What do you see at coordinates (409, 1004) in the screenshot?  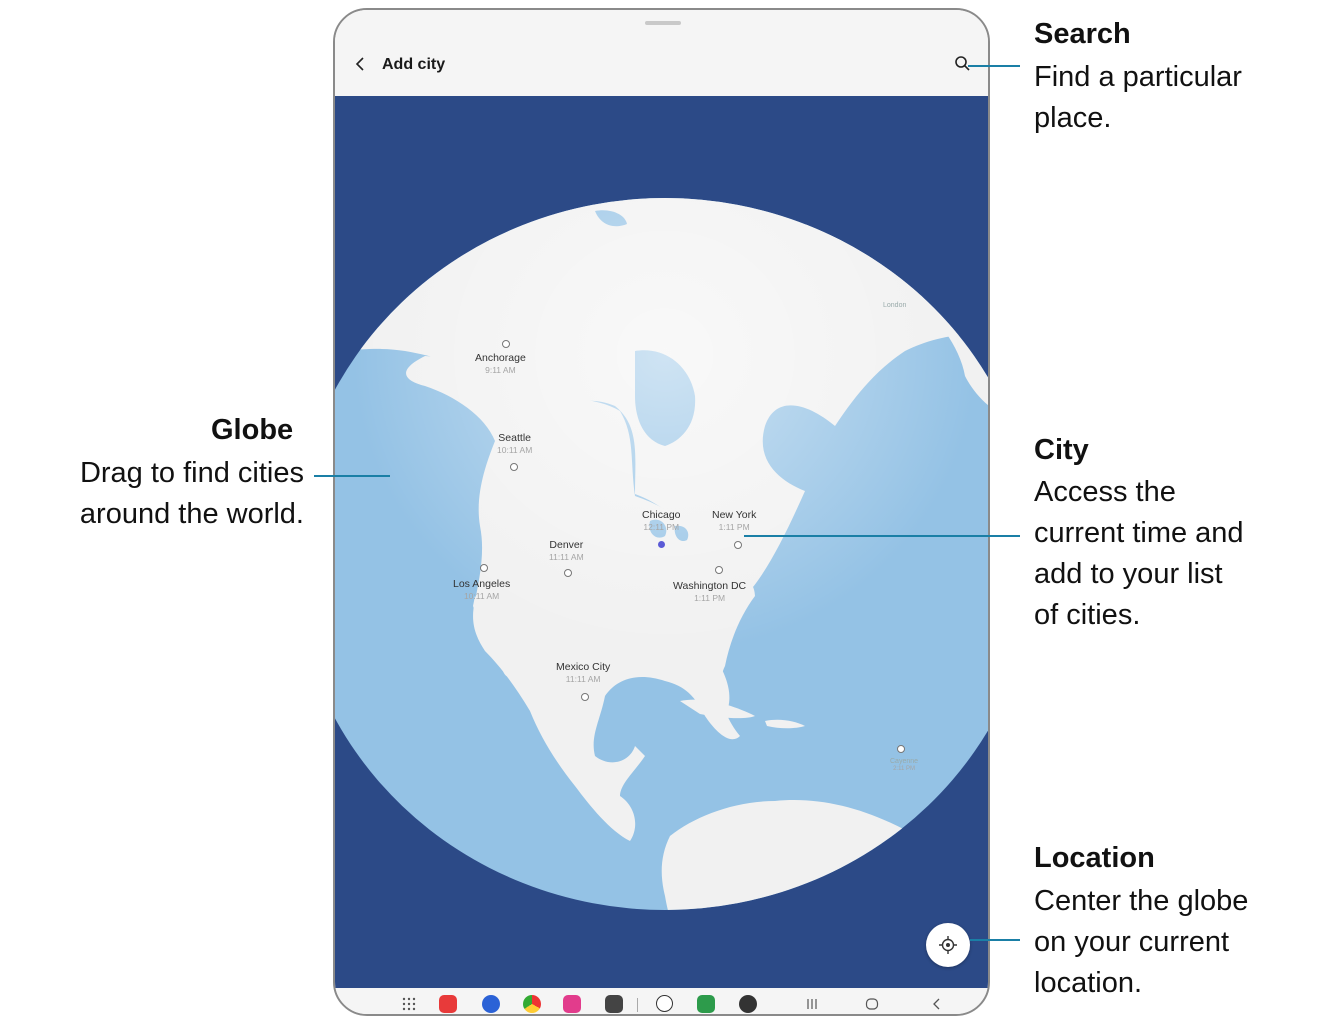 I see `apps-grid-icon` at bounding box center [409, 1004].